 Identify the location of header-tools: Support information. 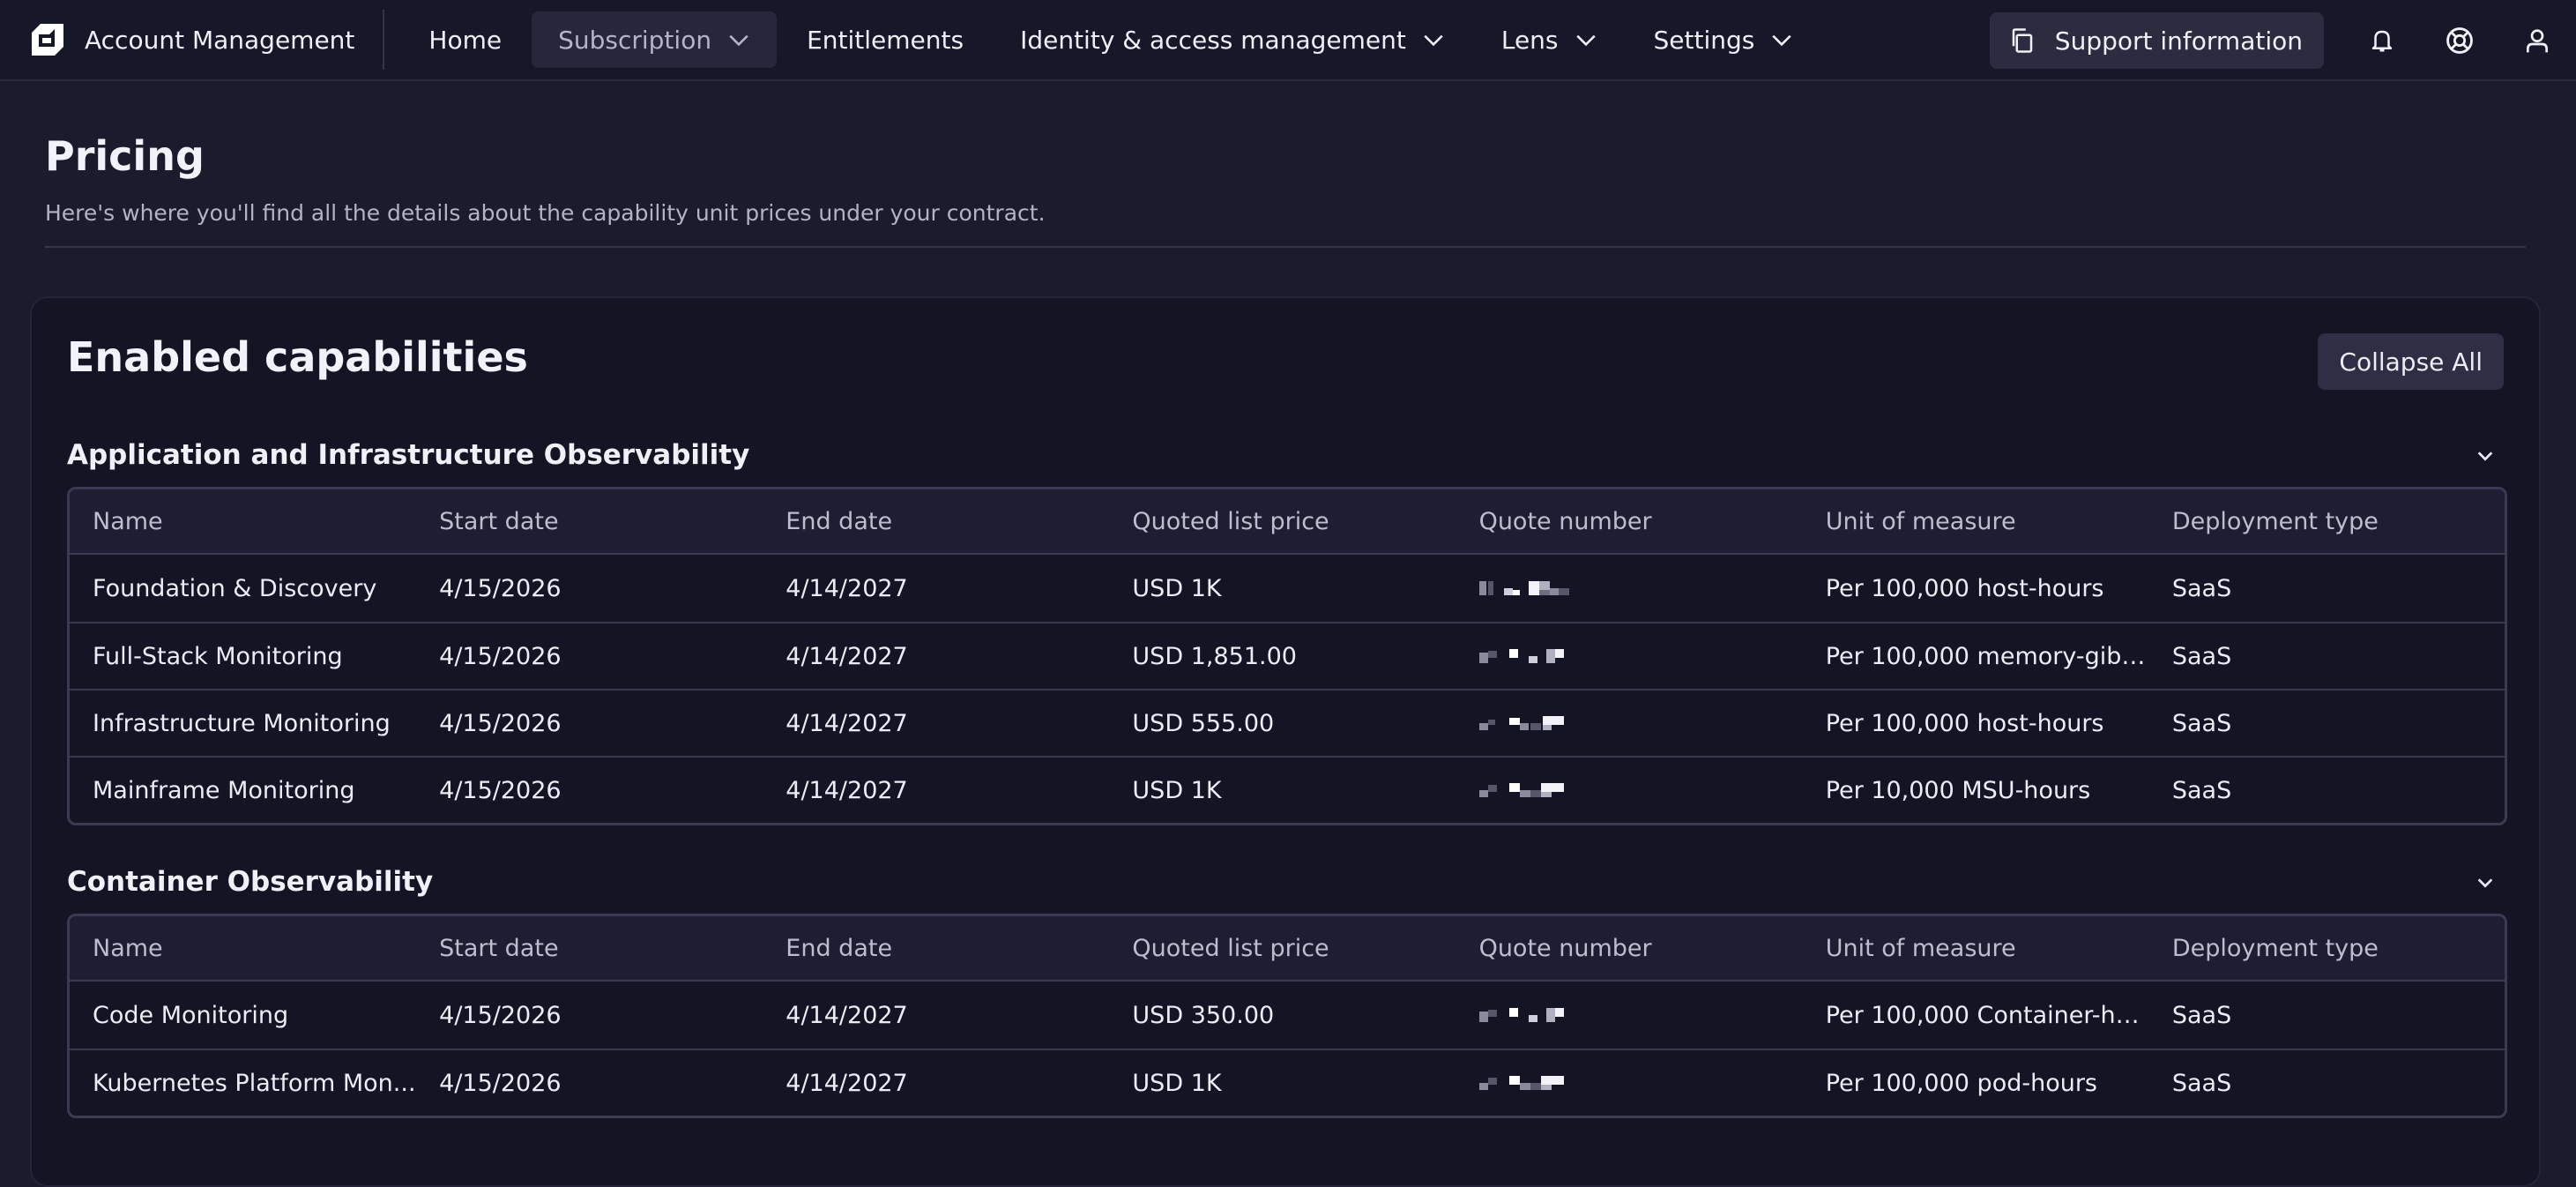
(2282, 40).